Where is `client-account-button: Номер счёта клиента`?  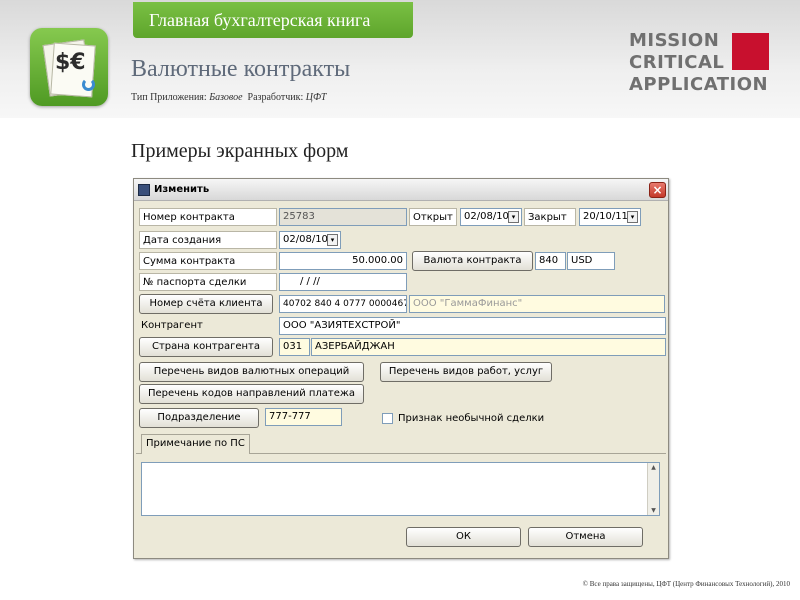 client-account-button: Номер счёта клиента is located at coordinates (206, 304).